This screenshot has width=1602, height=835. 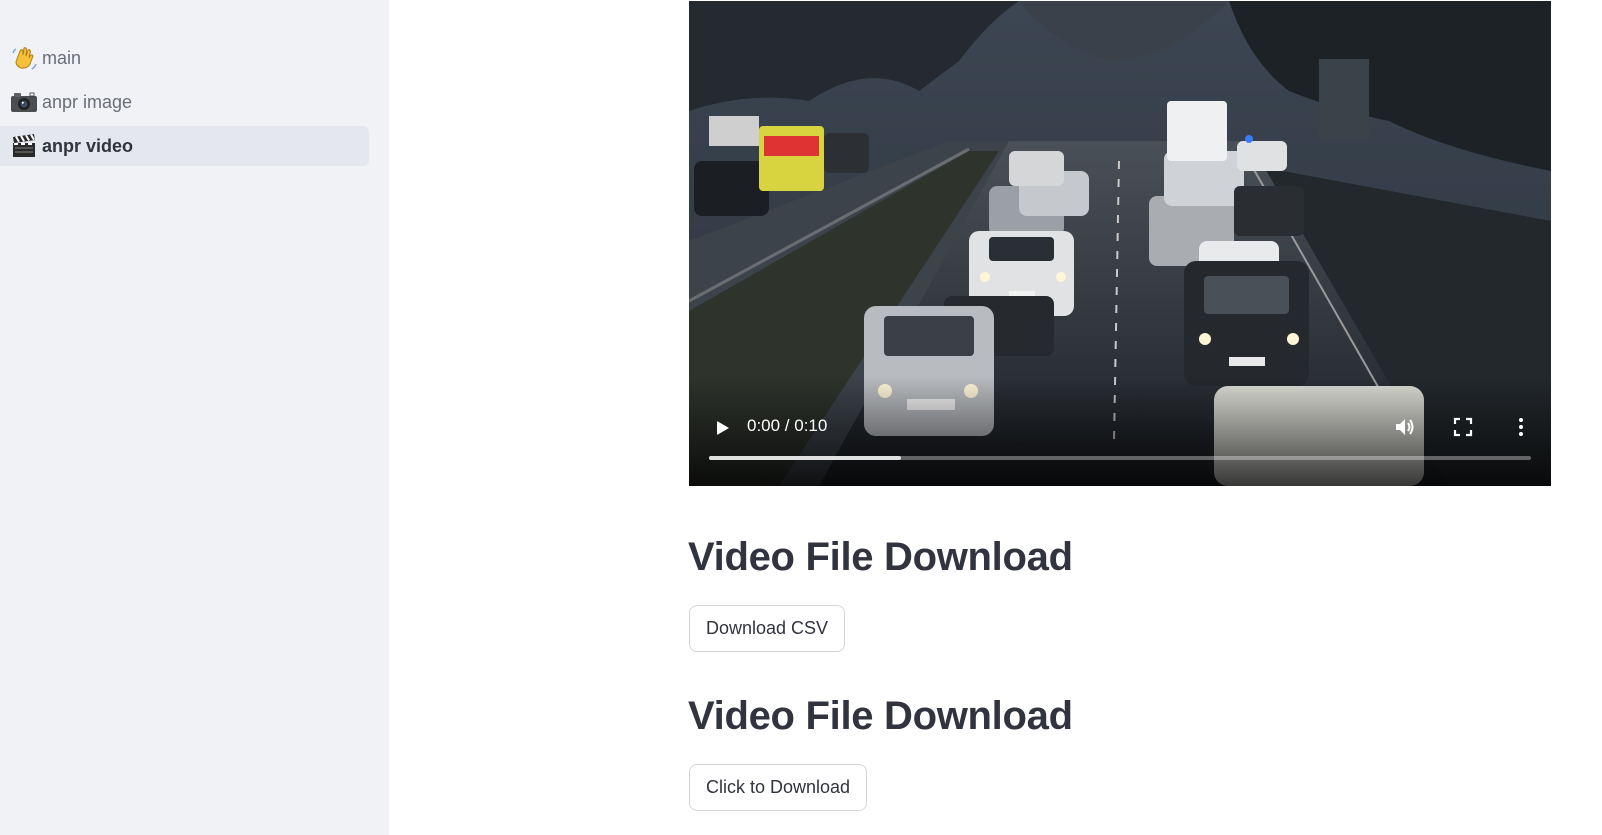 I want to click on volume-icon, so click(x=1405, y=427).